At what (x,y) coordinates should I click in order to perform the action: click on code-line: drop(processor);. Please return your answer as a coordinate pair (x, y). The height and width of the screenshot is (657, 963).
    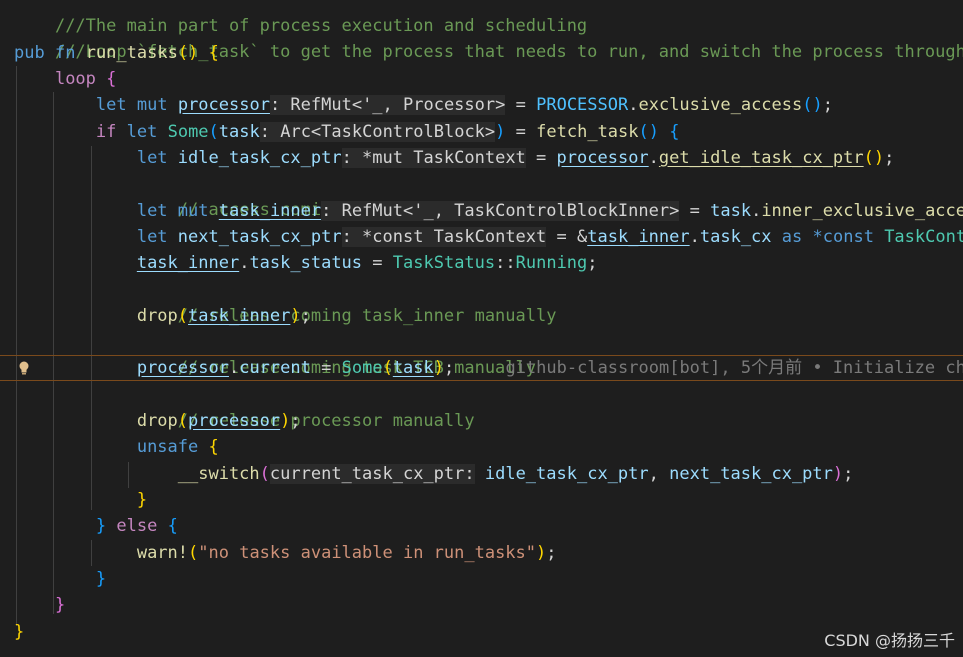
    Looking at the image, I should click on (157, 421).